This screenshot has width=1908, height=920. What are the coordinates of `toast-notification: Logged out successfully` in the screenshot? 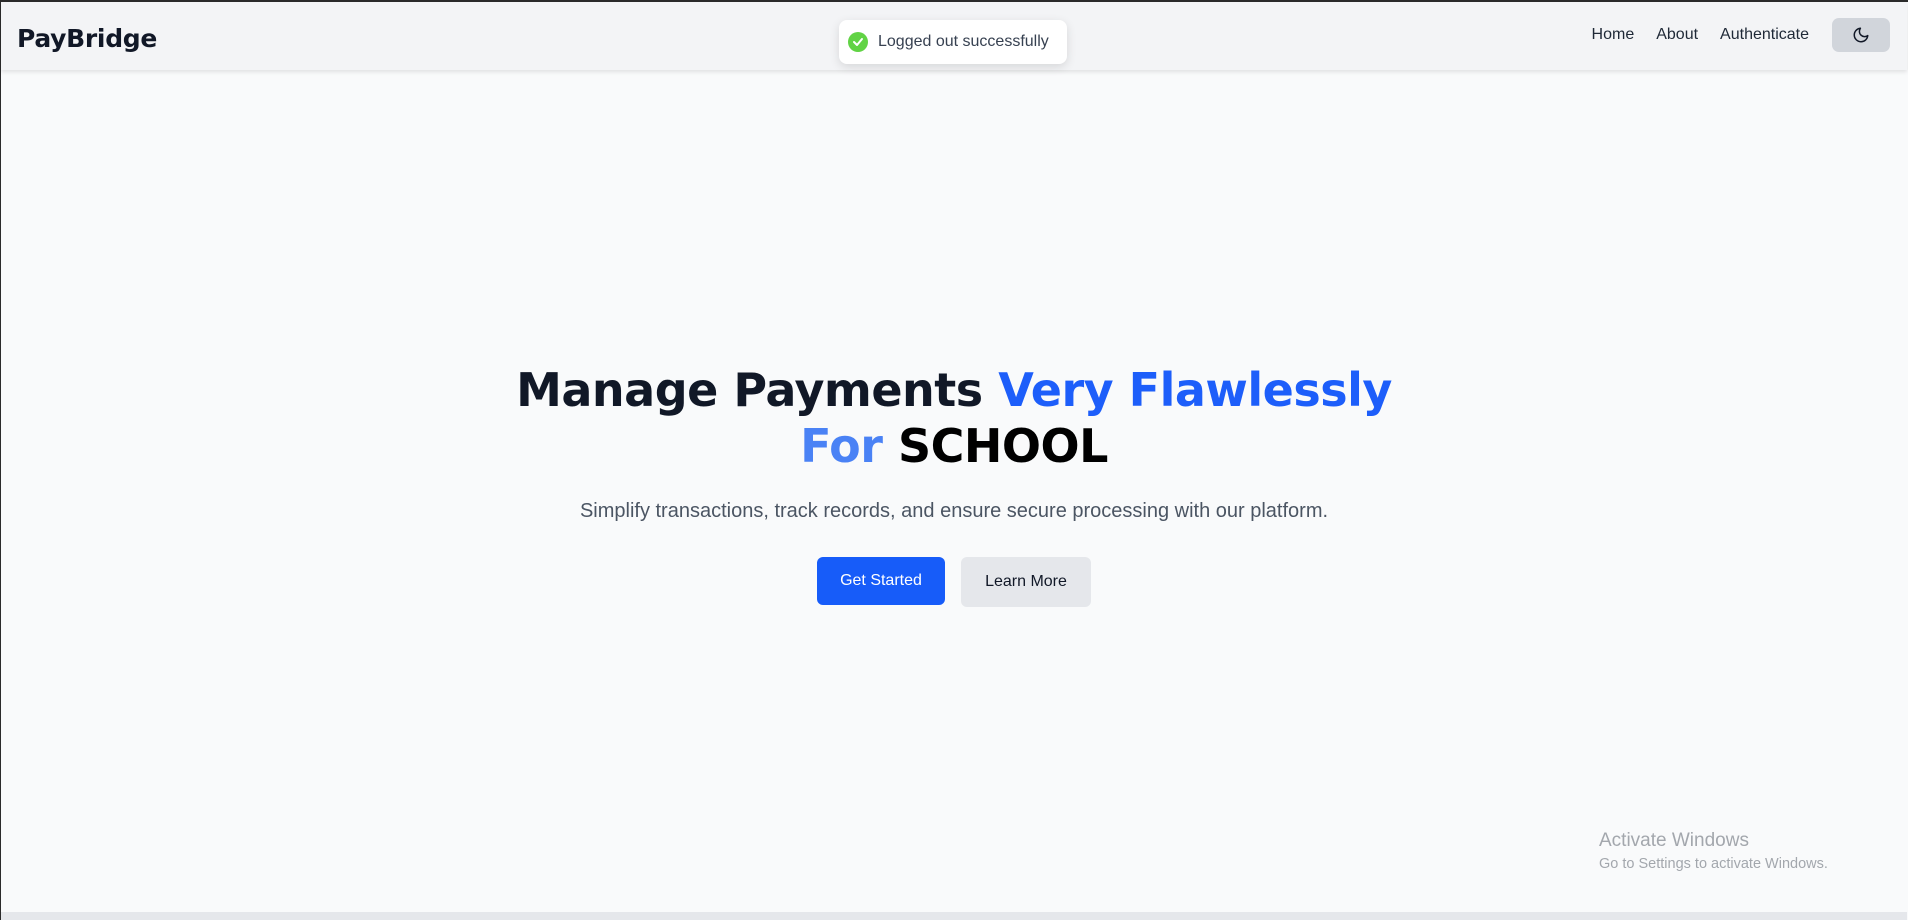 It's located at (953, 42).